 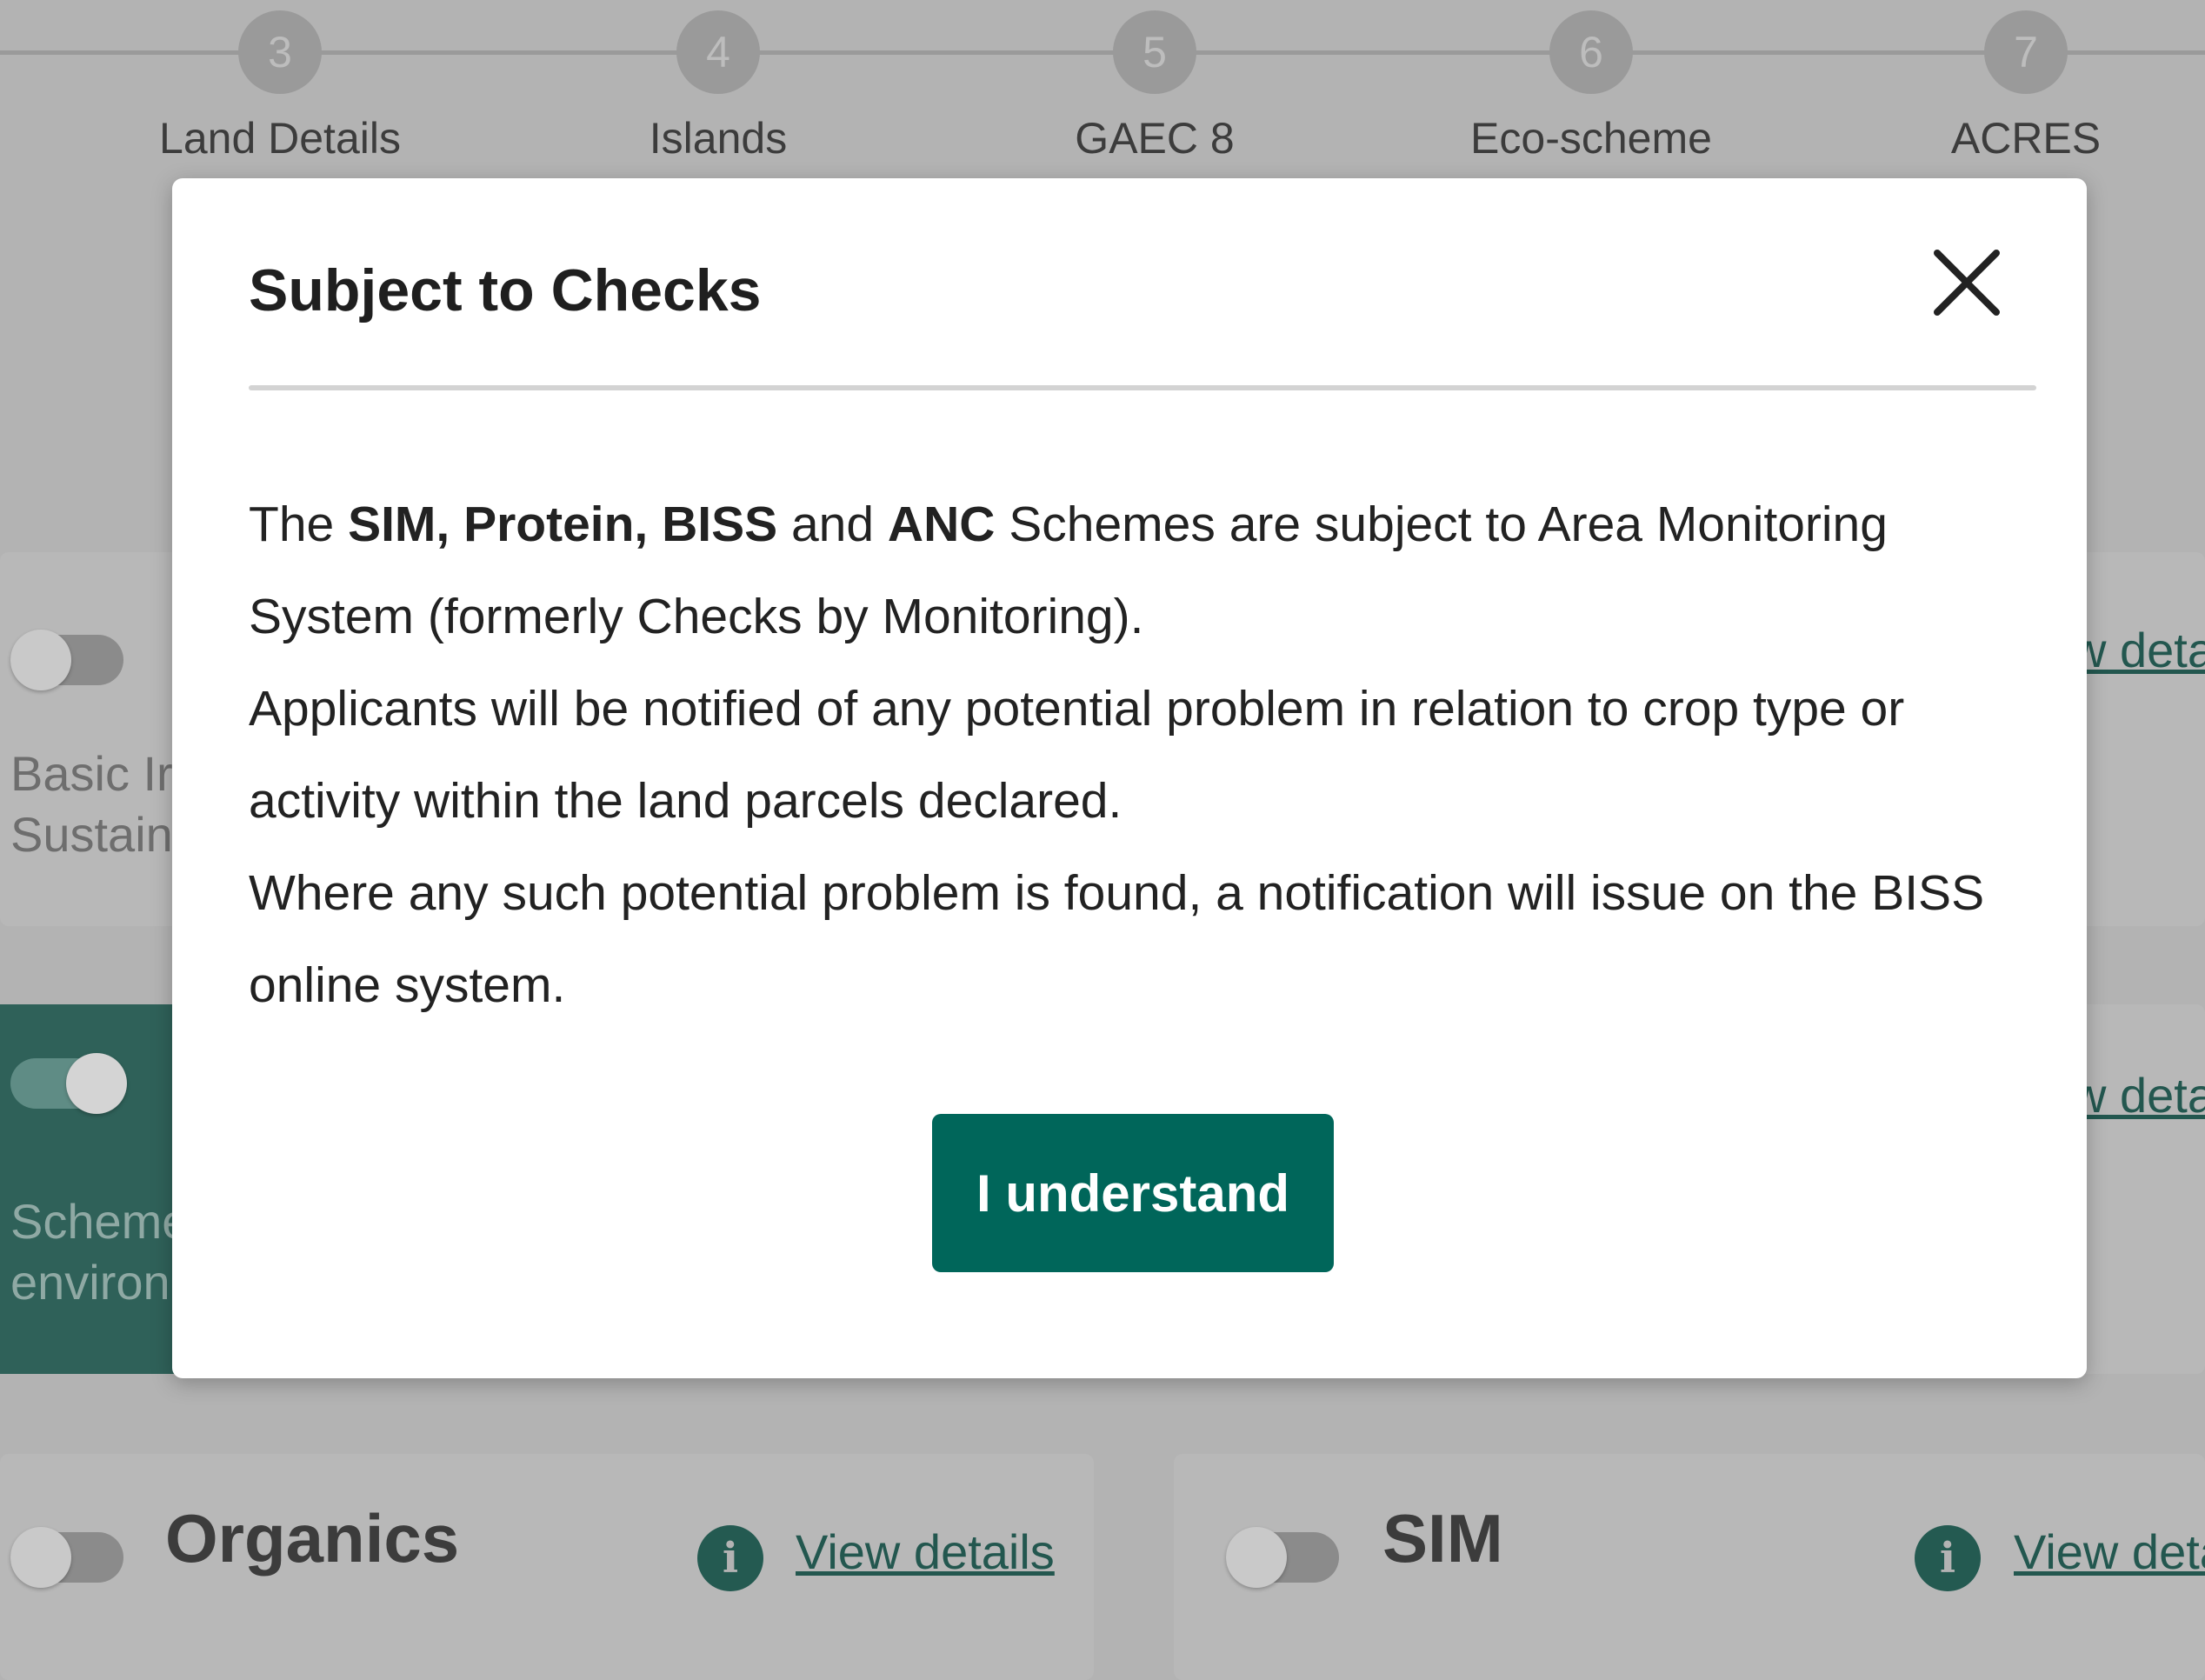 I want to click on step-number-circle: 4, so click(x=718, y=52).